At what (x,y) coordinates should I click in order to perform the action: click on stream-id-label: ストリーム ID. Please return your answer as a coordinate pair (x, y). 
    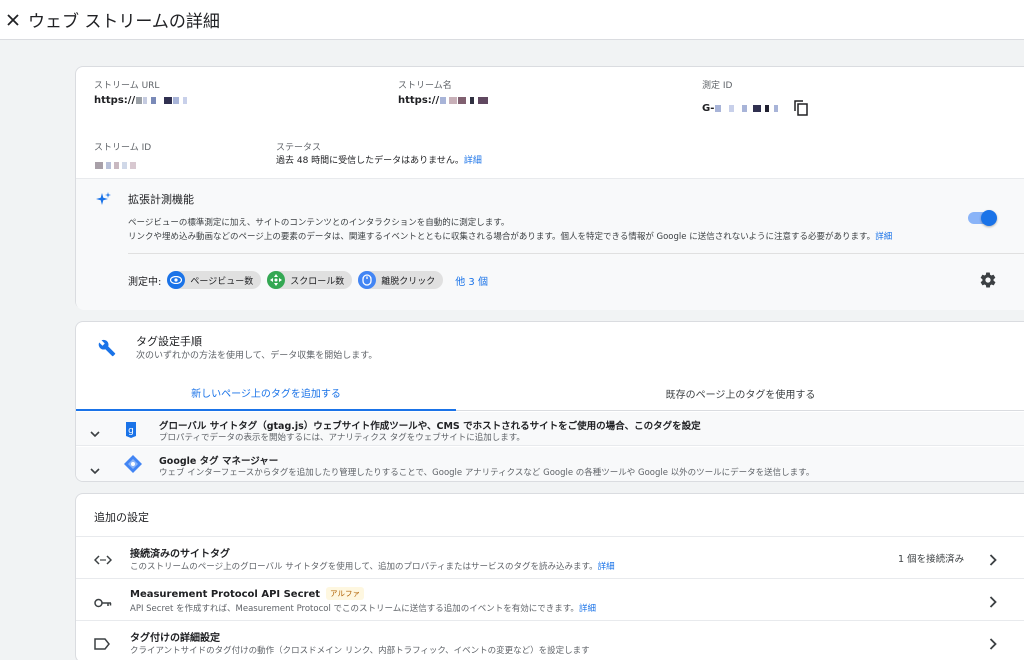
    Looking at the image, I should click on (123, 148).